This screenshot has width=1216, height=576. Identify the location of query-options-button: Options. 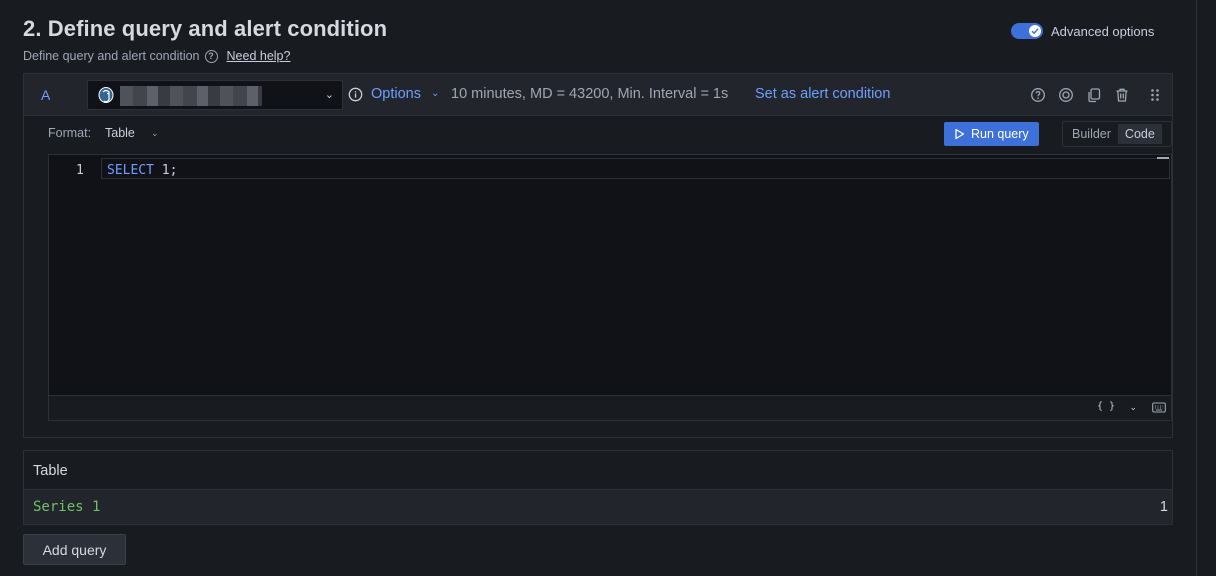
(396, 94).